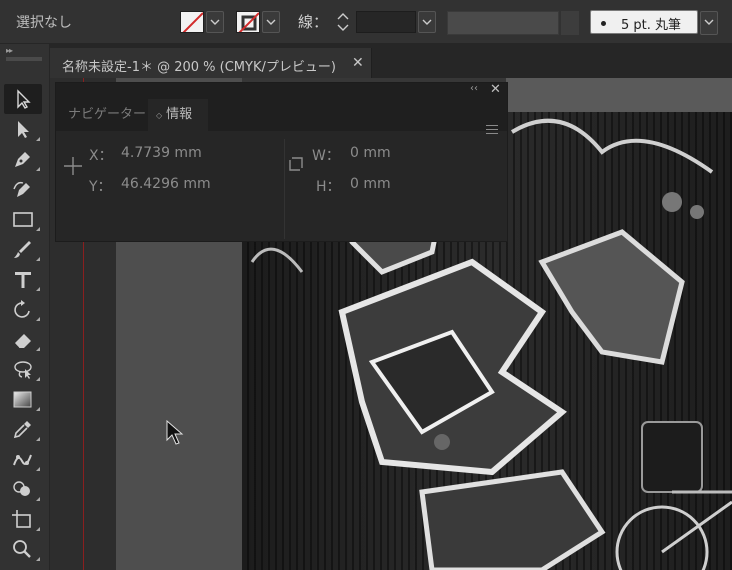  I want to click on y-label: Y：, so click(100, 187).